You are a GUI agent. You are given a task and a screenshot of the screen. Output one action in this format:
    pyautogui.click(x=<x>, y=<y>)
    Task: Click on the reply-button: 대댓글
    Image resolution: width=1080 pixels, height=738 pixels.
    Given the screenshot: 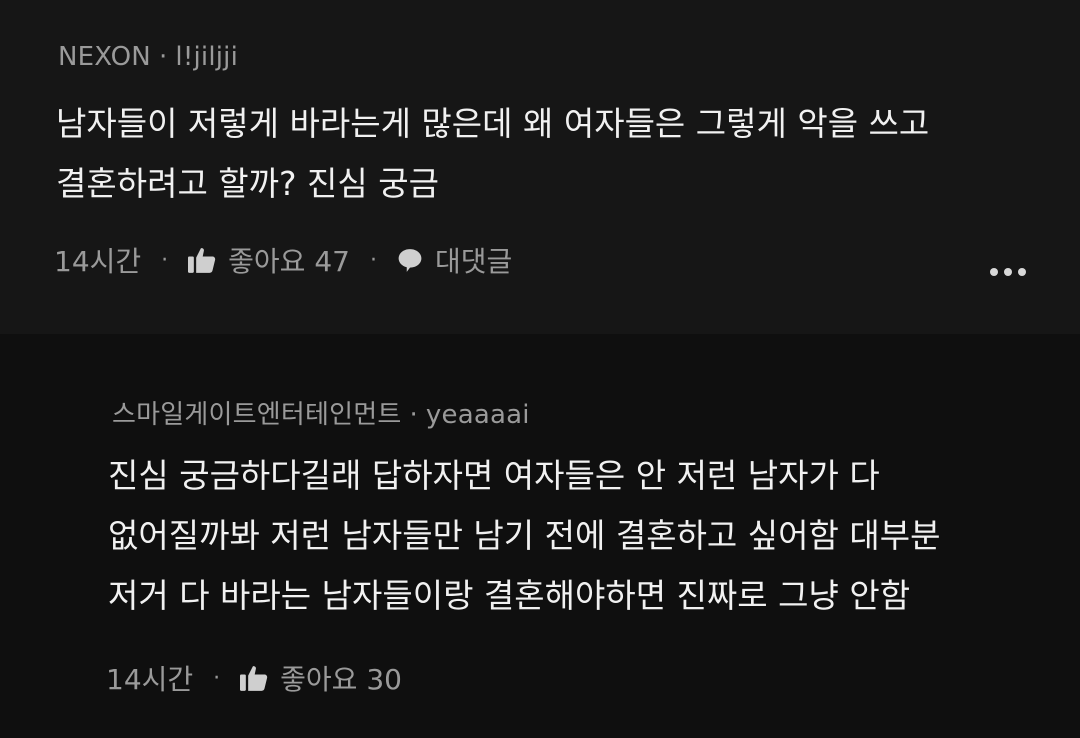 What is the action you would take?
    pyautogui.click(x=473, y=260)
    